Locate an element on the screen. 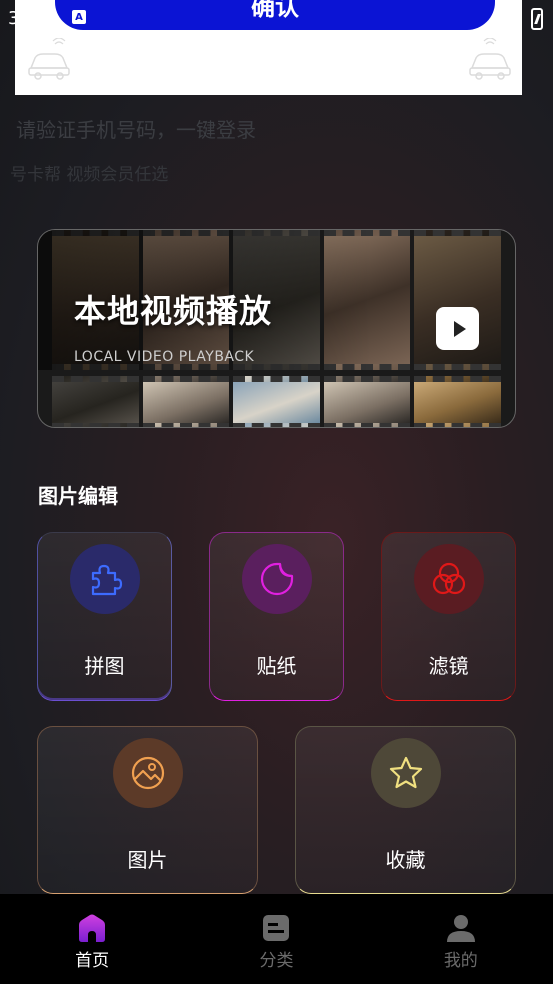  tab-label: 分类 is located at coordinates (276, 961).